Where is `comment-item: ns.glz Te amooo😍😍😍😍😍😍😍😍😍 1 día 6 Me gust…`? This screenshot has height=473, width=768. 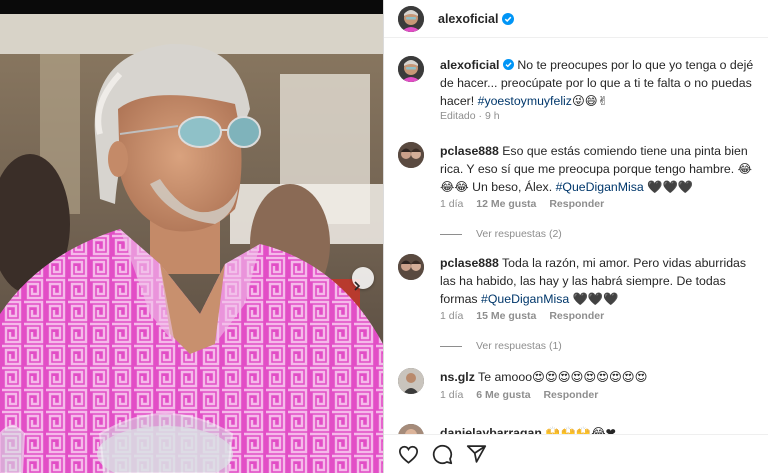 comment-item: ns.glz Te amooo😍😍😍😍😍😍😍😍😍 1 día 6 Me gust… is located at coordinates (578, 386).